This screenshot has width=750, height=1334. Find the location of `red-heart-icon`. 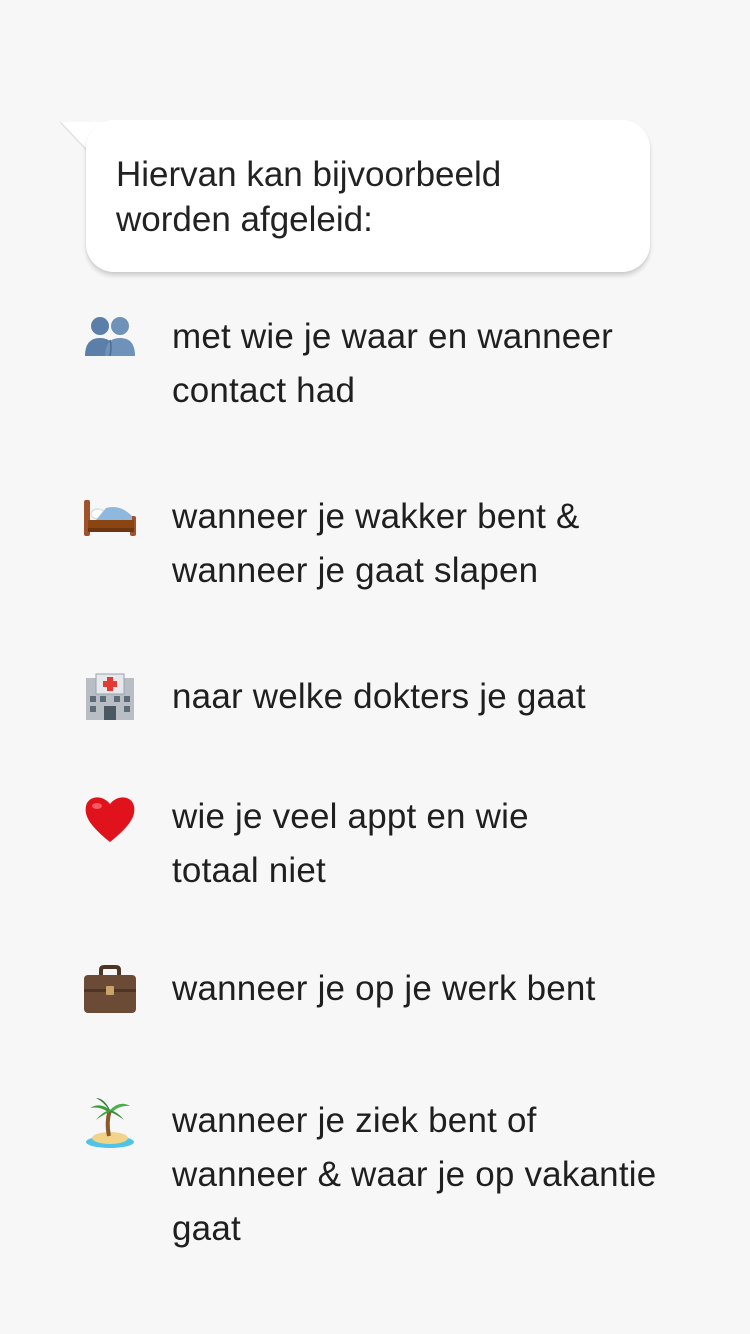

red-heart-icon is located at coordinates (110, 818).